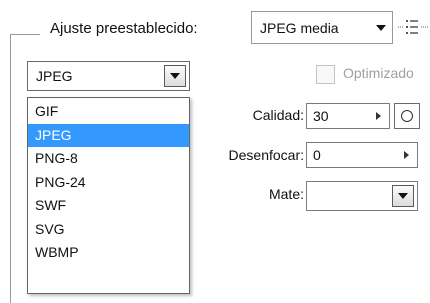 The image size is (430, 303). I want to click on panel-menu-icon, so click(413, 27).